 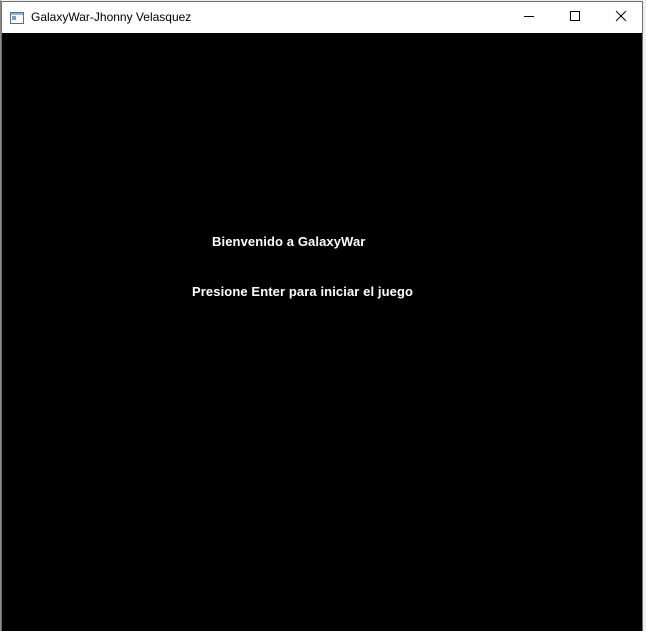 I want to click on window-title: GalaxyWar-Jhonny Velasquez, so click(x=111, y=17).